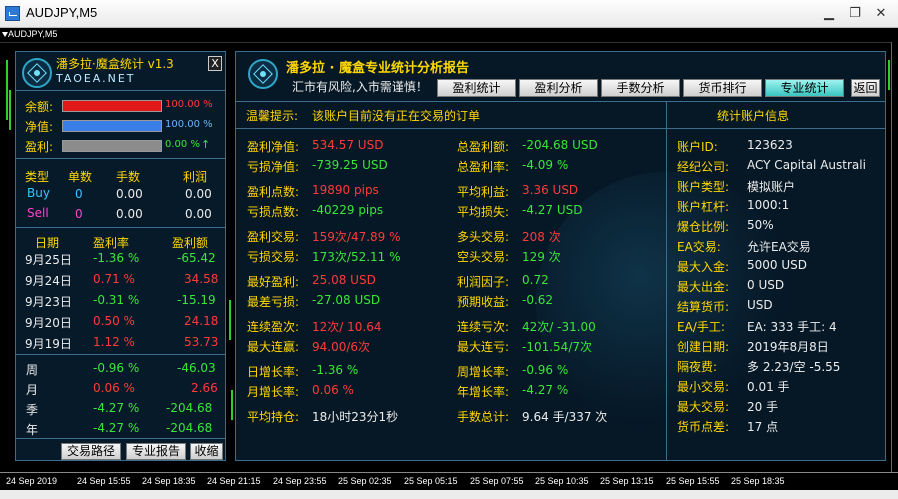  I want to click on stat-label: 周增长率:, so click(483, 372).